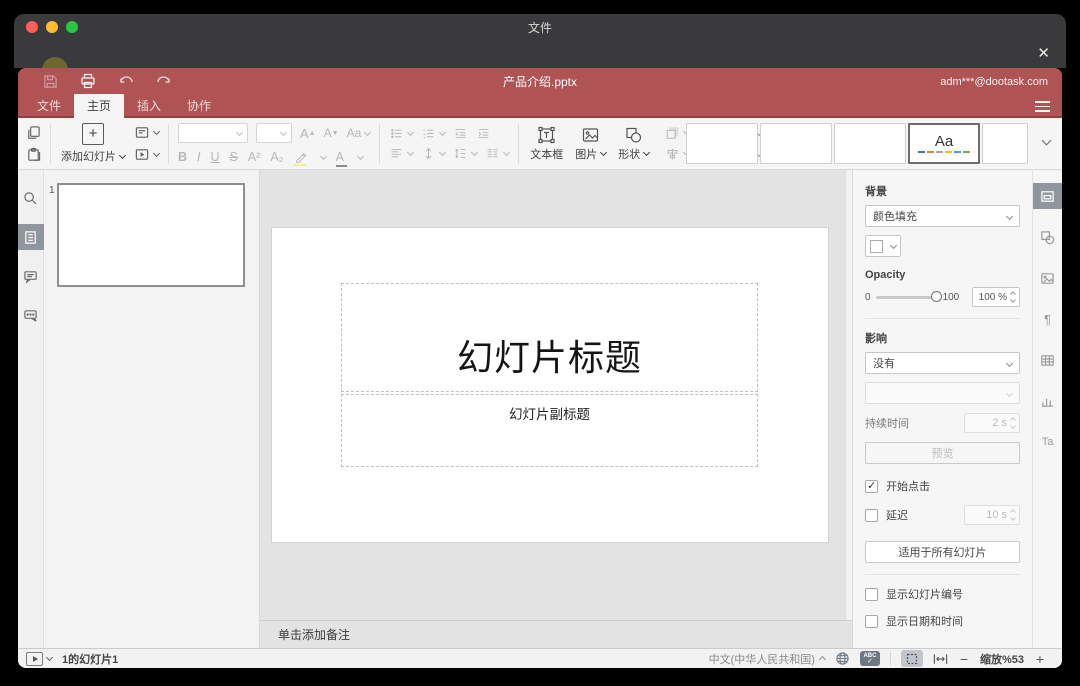 The width and height of the screenshot is (1080, 686). What do you see at coordinates (402, 153) in the screenshot?
I see `horizontal-align-button` at bounding box center [402, 153].